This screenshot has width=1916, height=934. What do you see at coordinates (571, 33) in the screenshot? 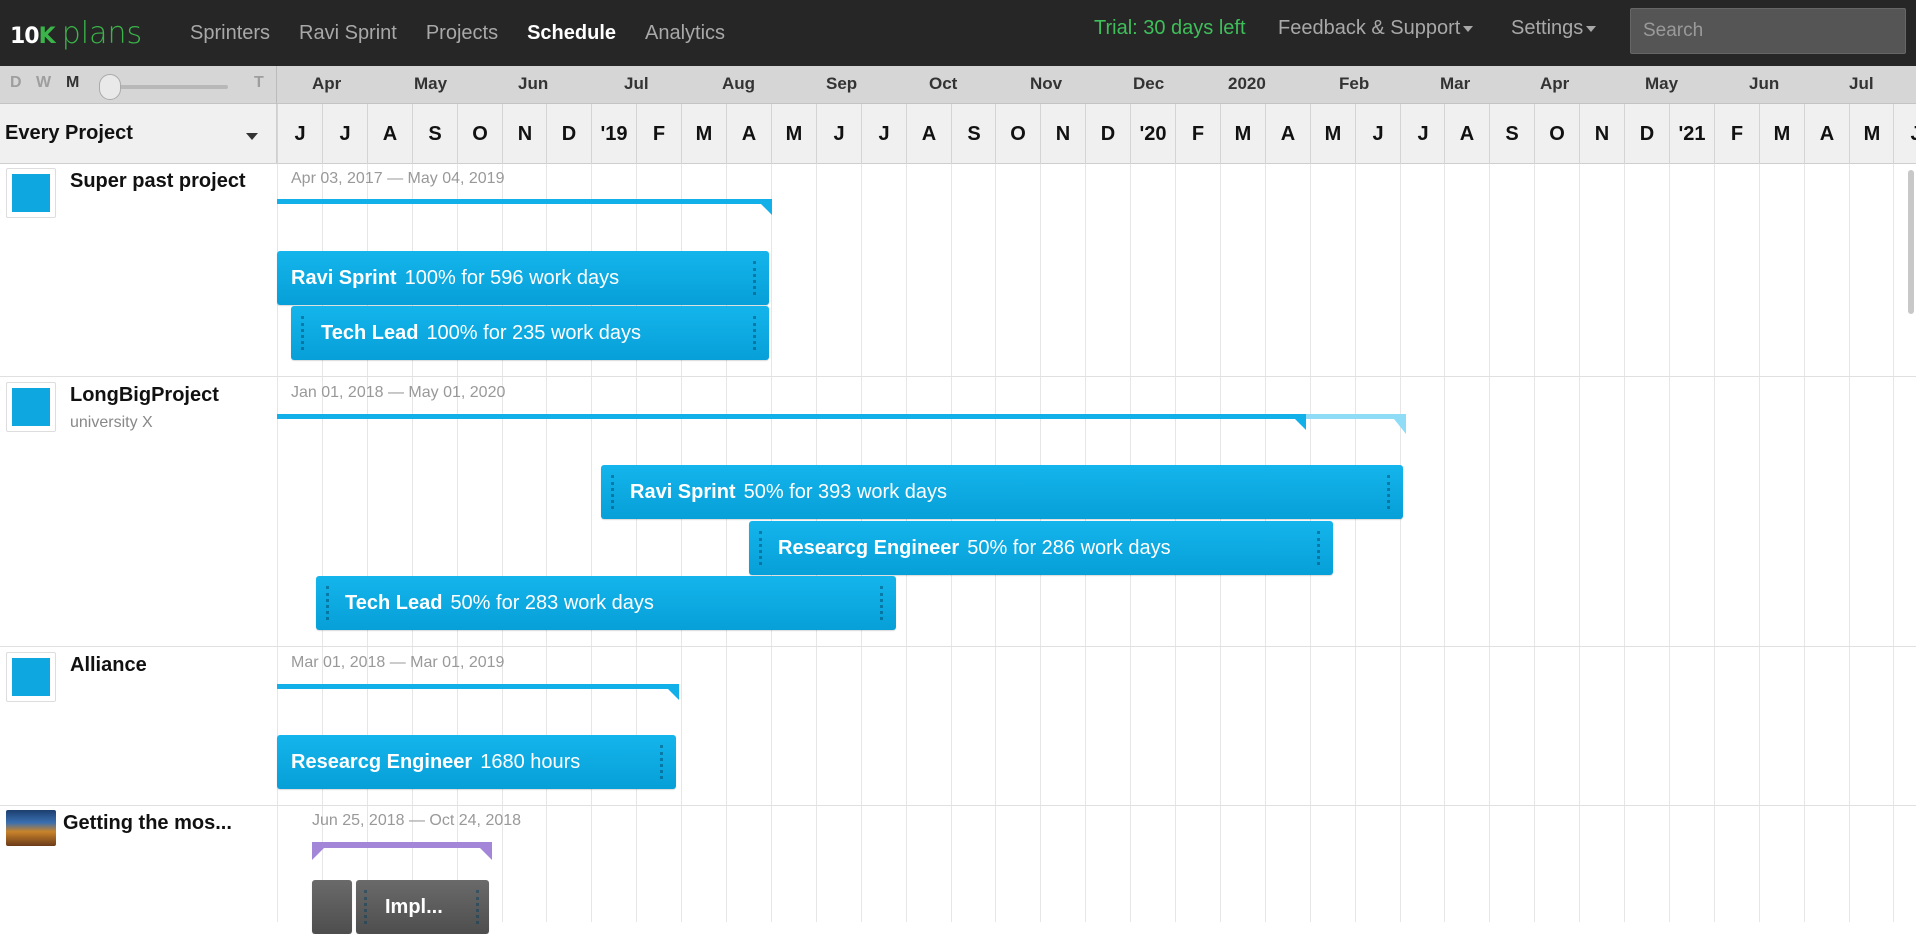
I see `nav-link-schedule: Schedule` at bounding box center [571, 33].